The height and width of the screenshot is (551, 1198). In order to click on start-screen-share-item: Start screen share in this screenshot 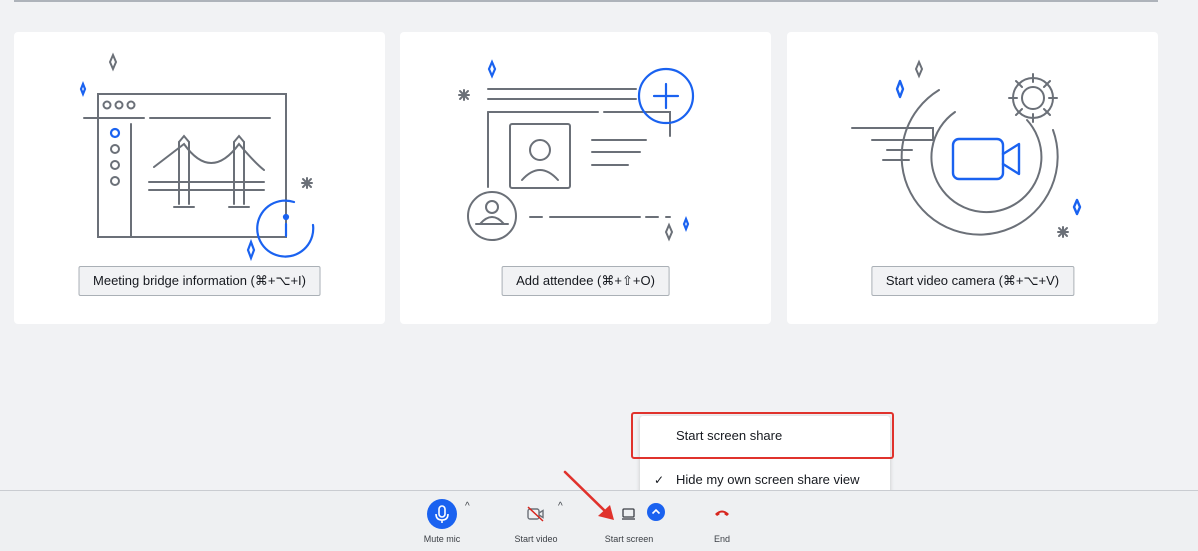, I will do `click(765, 436)`.